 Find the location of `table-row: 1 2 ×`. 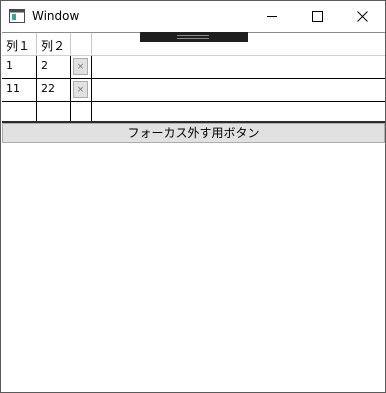

table-row: 1 2 × is located at coordinates (193, 67).